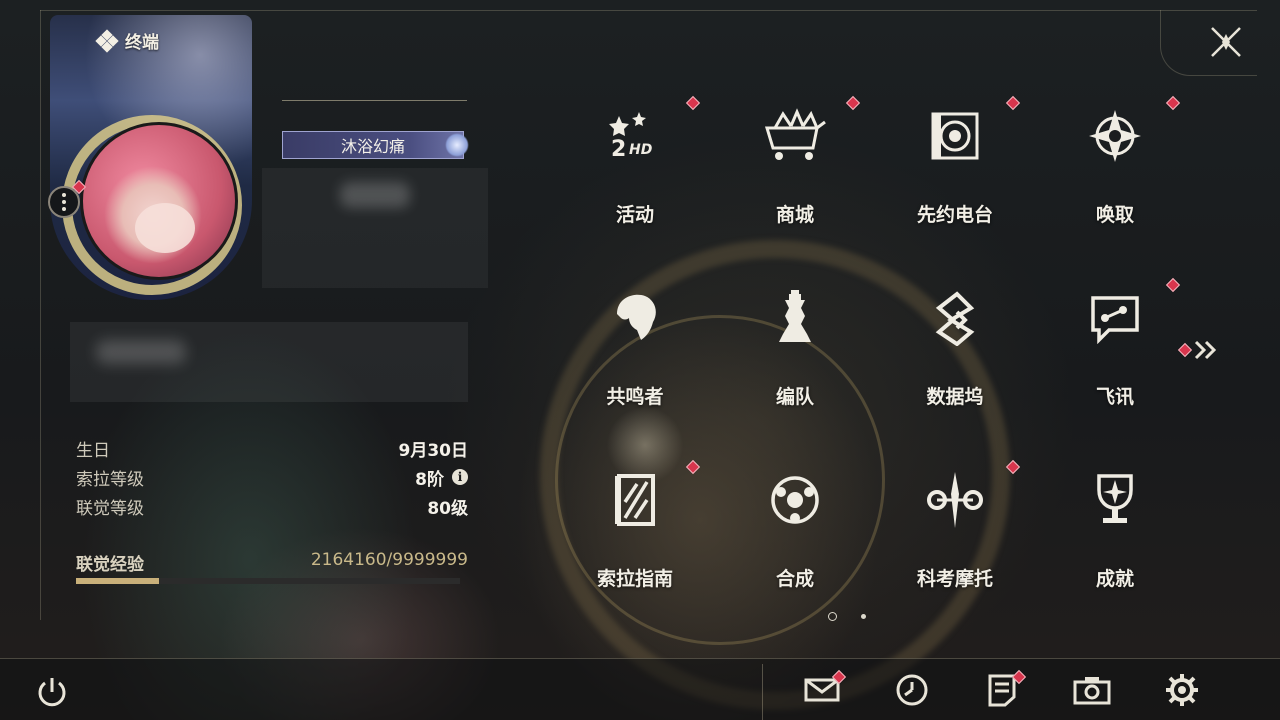  I want to click on menu-tile-label: 活动, so click(634, 215).